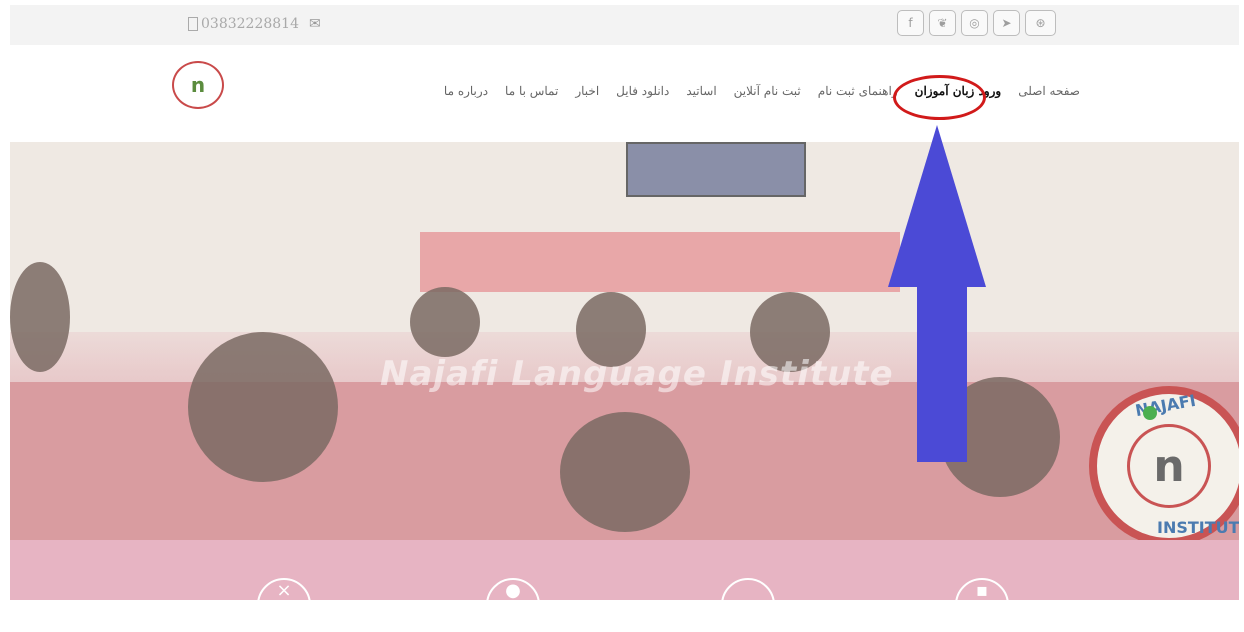 The image size is (1244, 632). I want to click on nav-item-contact: تماس با ما, so click(531, 91).